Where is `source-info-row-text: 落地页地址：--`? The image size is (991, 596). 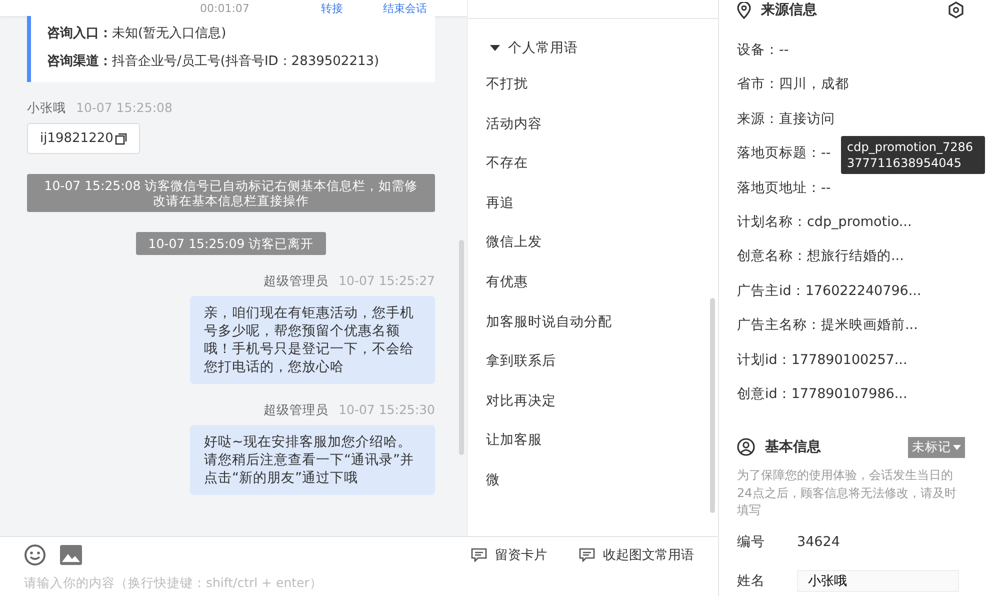
source-info-row-text: 落地页地址：-- is located at coordinates (784, 188).